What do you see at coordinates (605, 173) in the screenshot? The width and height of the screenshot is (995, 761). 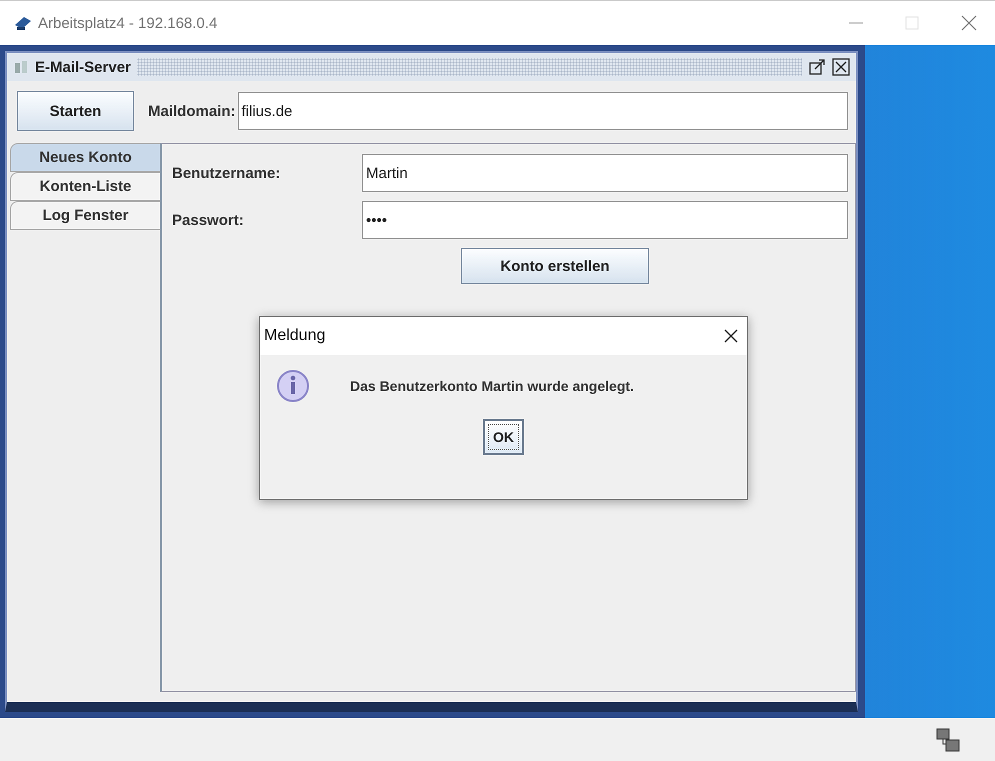 I see `username-field: Martin` at bounding box center [605, 173].